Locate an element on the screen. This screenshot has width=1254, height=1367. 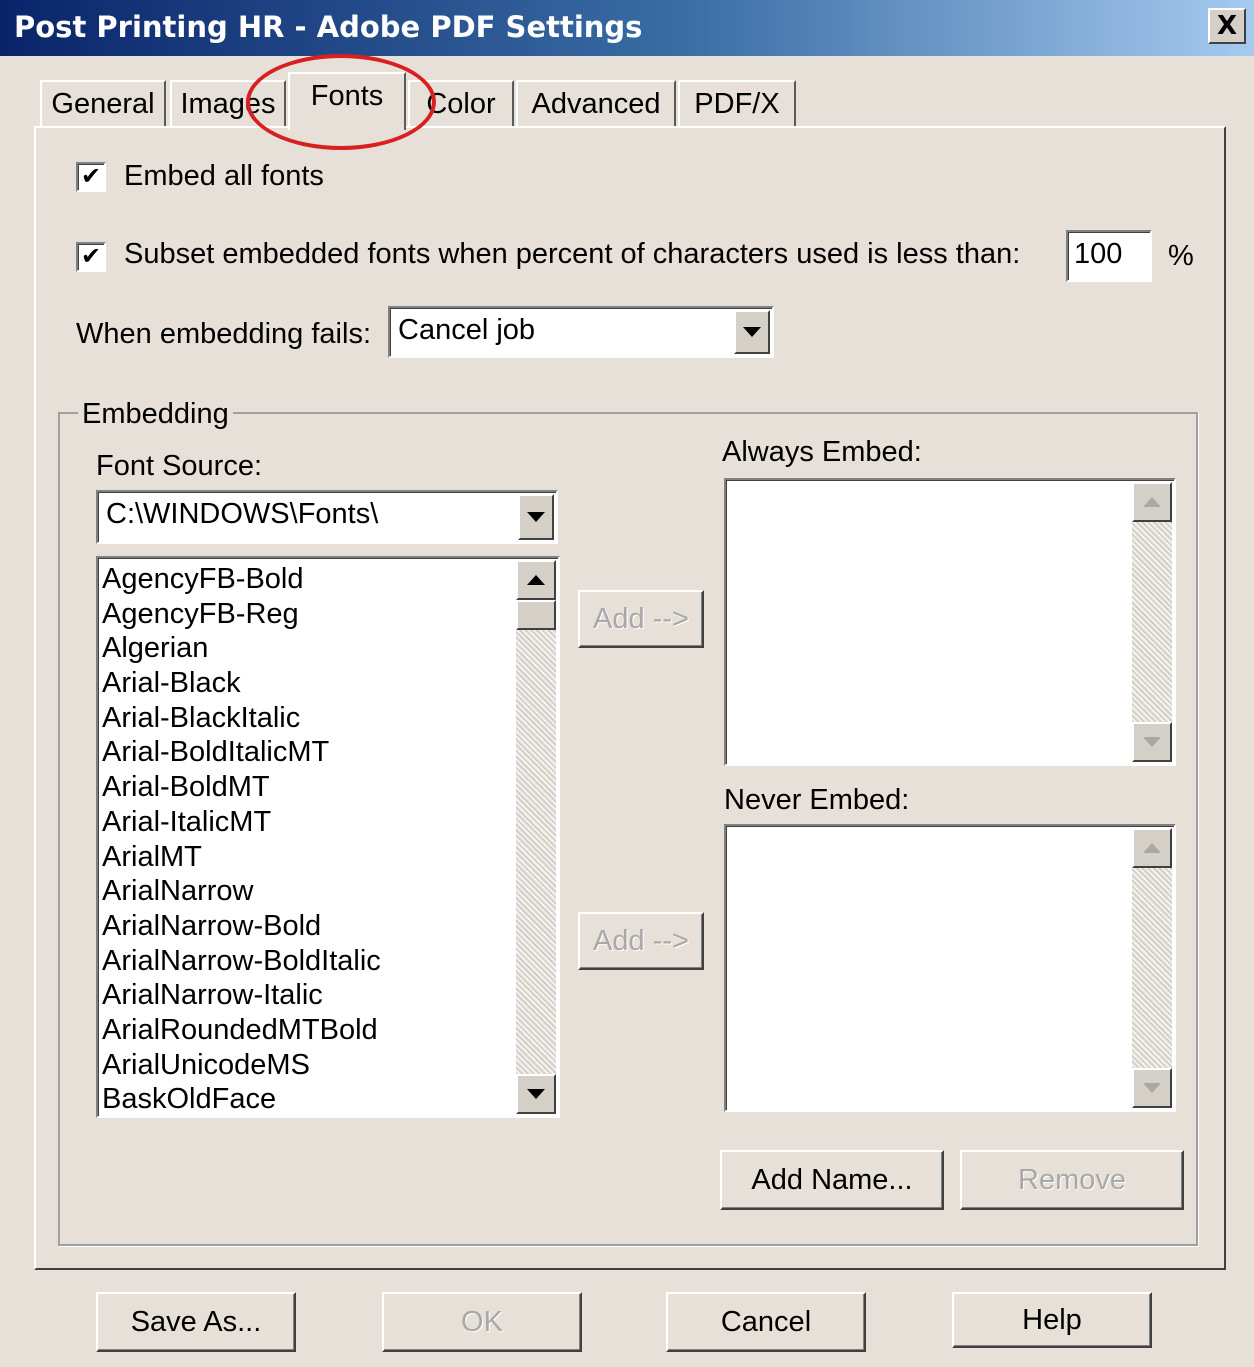
font-list-item: Arial-BoldItalicMT is located at coordinates (306, 752).